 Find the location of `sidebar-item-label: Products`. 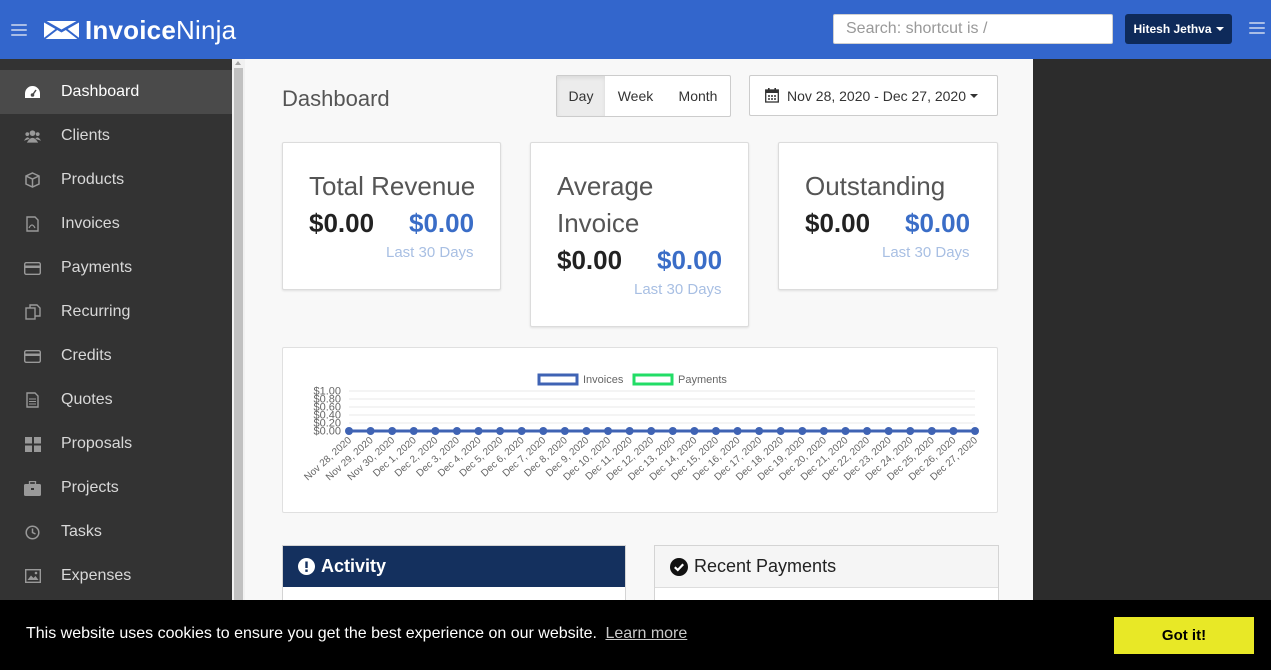

sidebar-item-label: Products is located at coordinates (93, 179).